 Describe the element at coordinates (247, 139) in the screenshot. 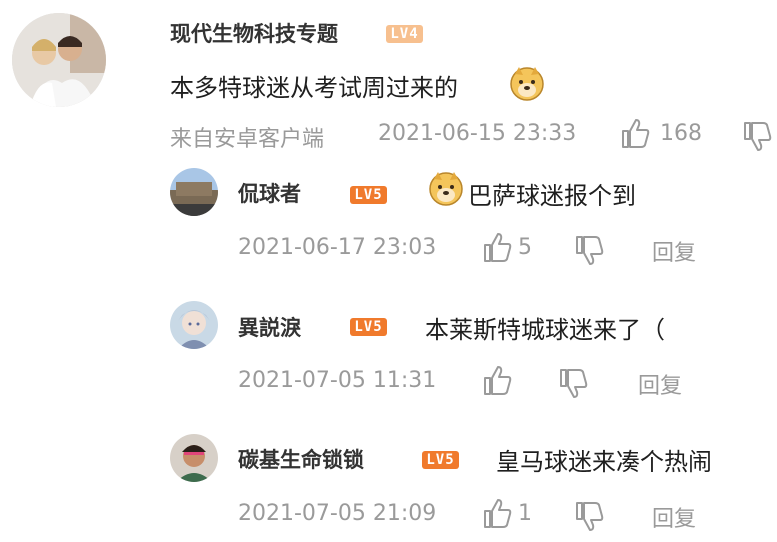

I see `comment-source: 来自安卓客户端` at that location.